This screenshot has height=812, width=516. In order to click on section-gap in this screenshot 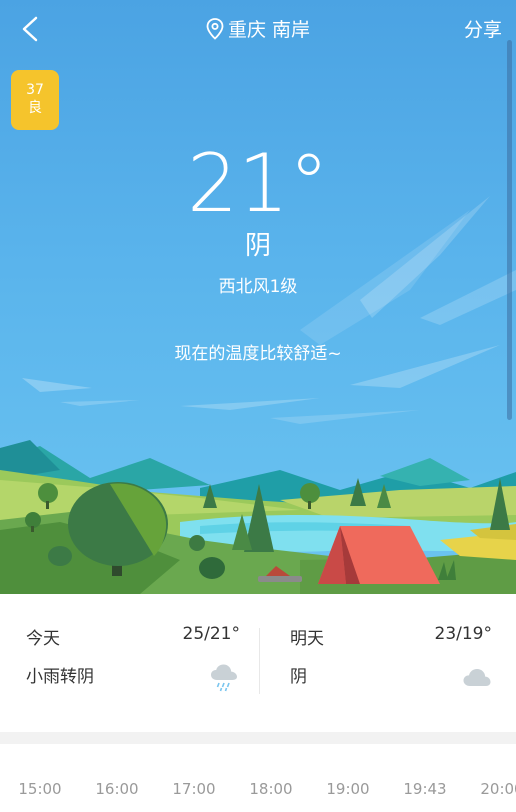, I will do `click(258, 738)`.